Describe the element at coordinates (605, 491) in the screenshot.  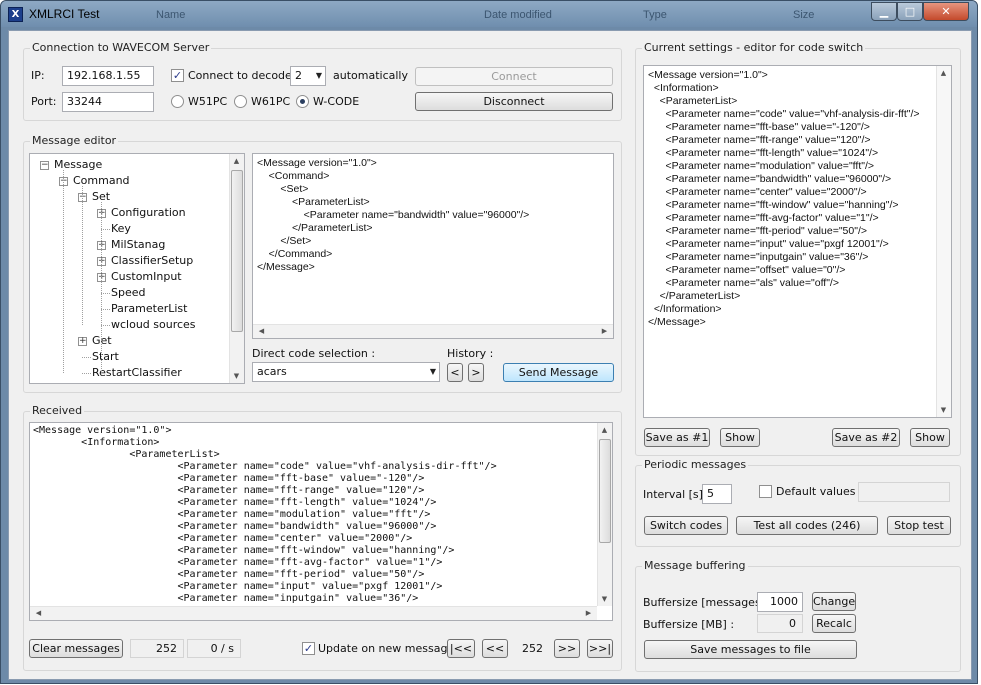
I see `received-scroll-thumb` at that location.